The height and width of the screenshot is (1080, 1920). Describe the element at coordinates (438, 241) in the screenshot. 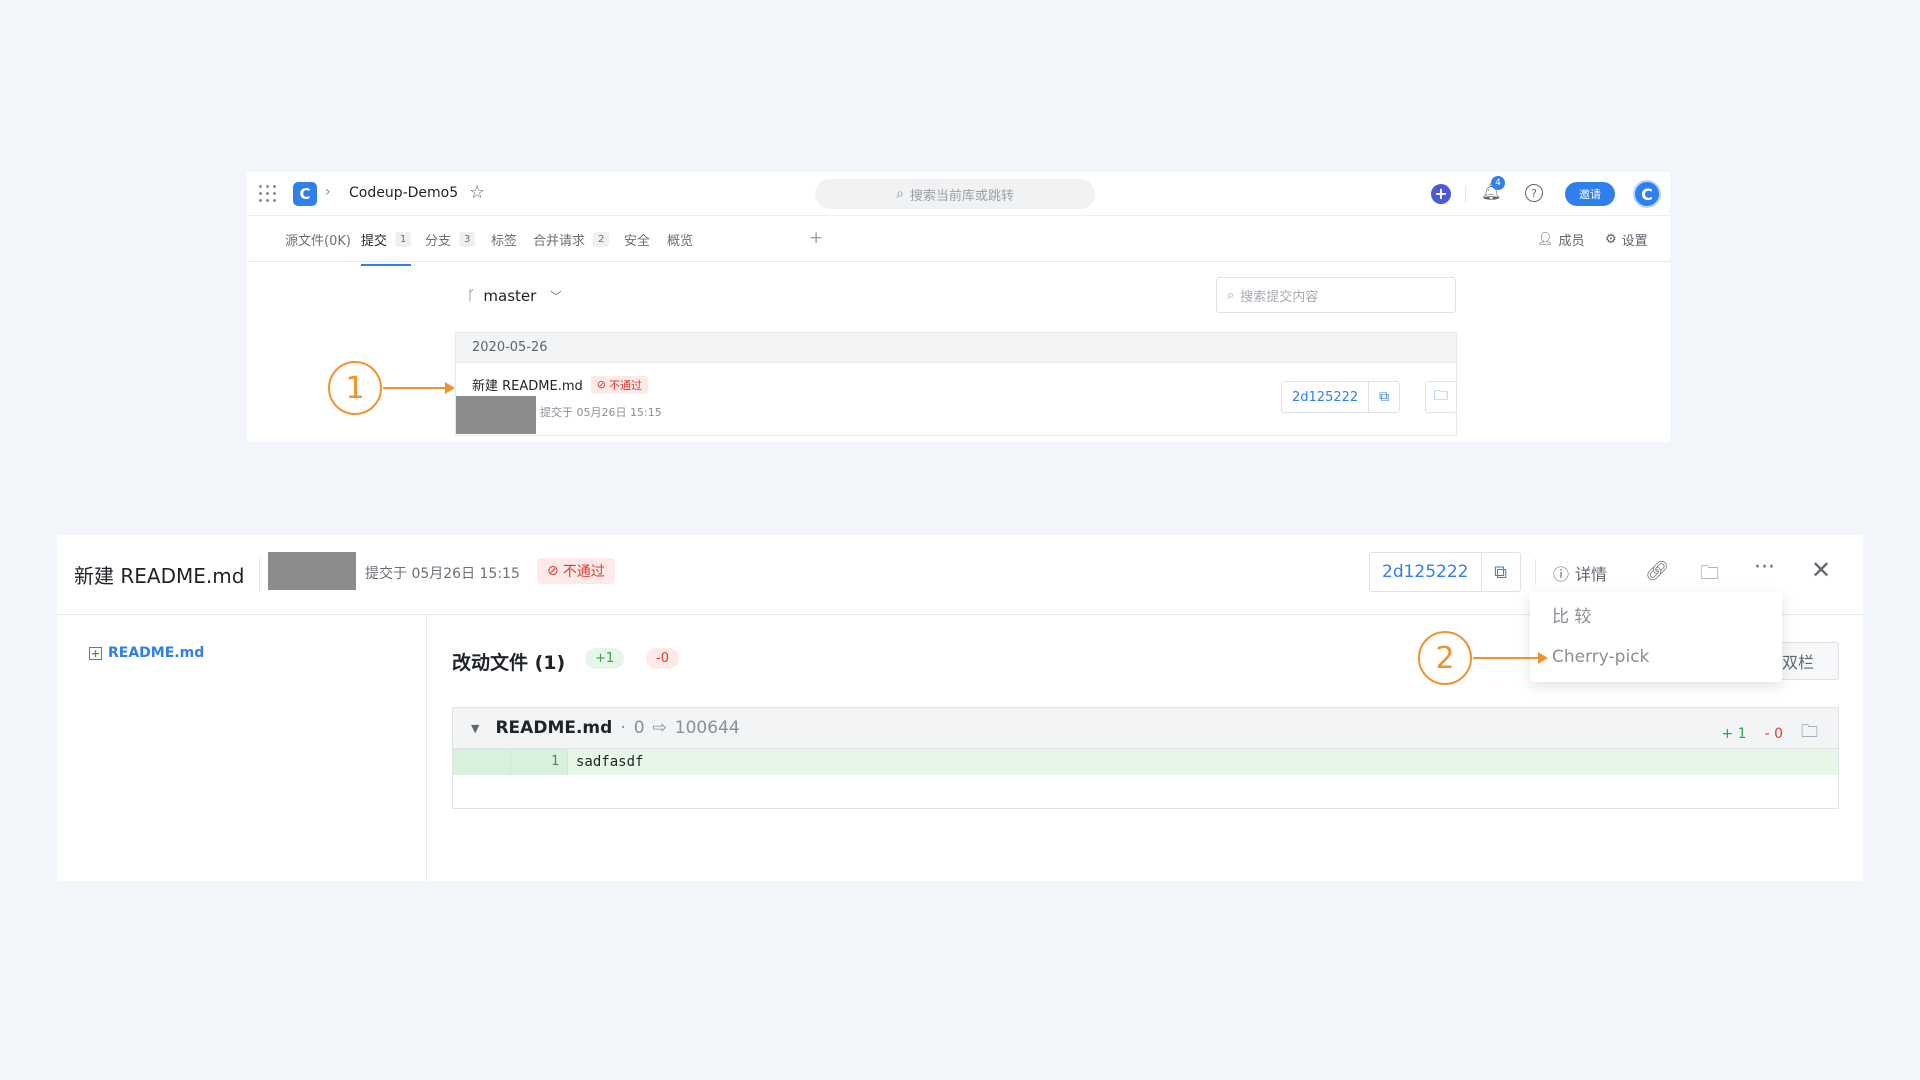

I see `tab-label: 分支` at that location.